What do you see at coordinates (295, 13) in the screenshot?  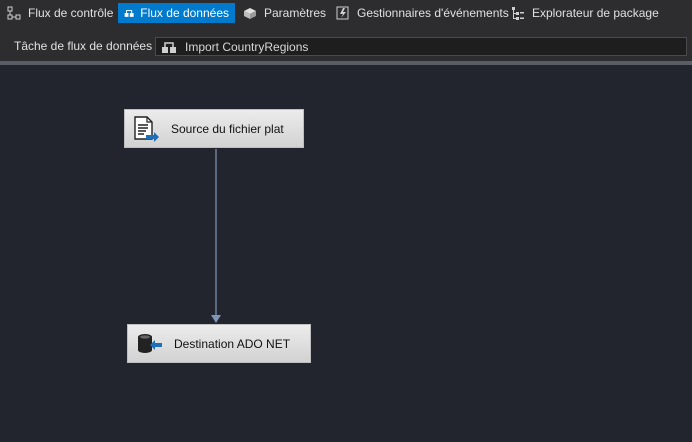 I see `tab-label: Paramètres` at bounding box center [295, 13].